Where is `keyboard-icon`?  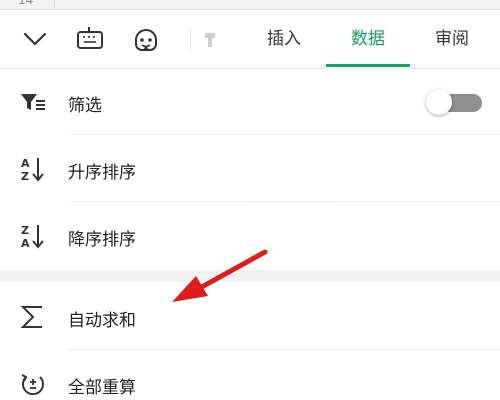
keyboard-icon is located at coordinates (90, 39).